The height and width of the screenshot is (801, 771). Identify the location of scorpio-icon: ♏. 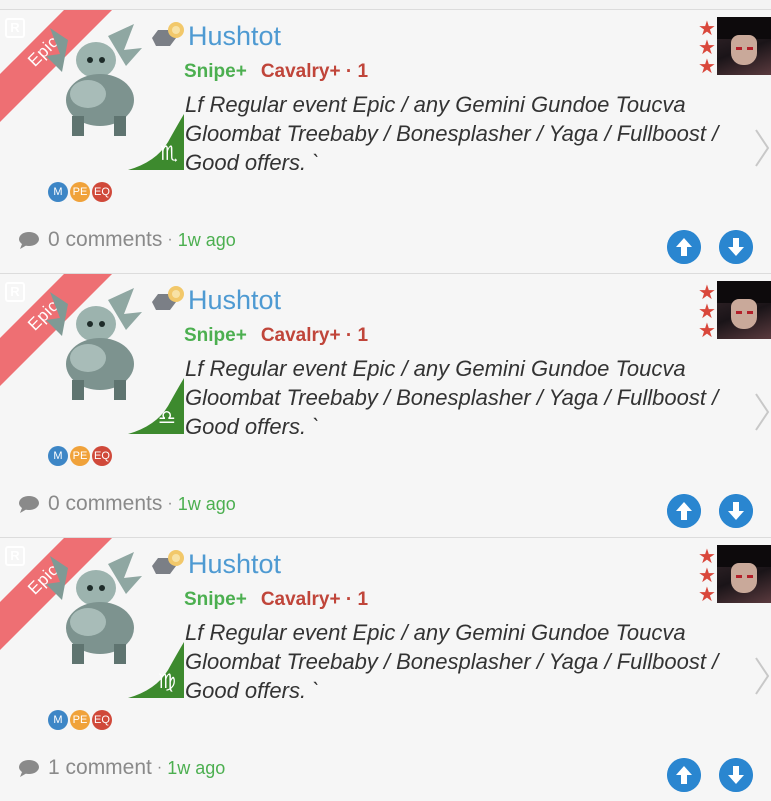
(169, 153).